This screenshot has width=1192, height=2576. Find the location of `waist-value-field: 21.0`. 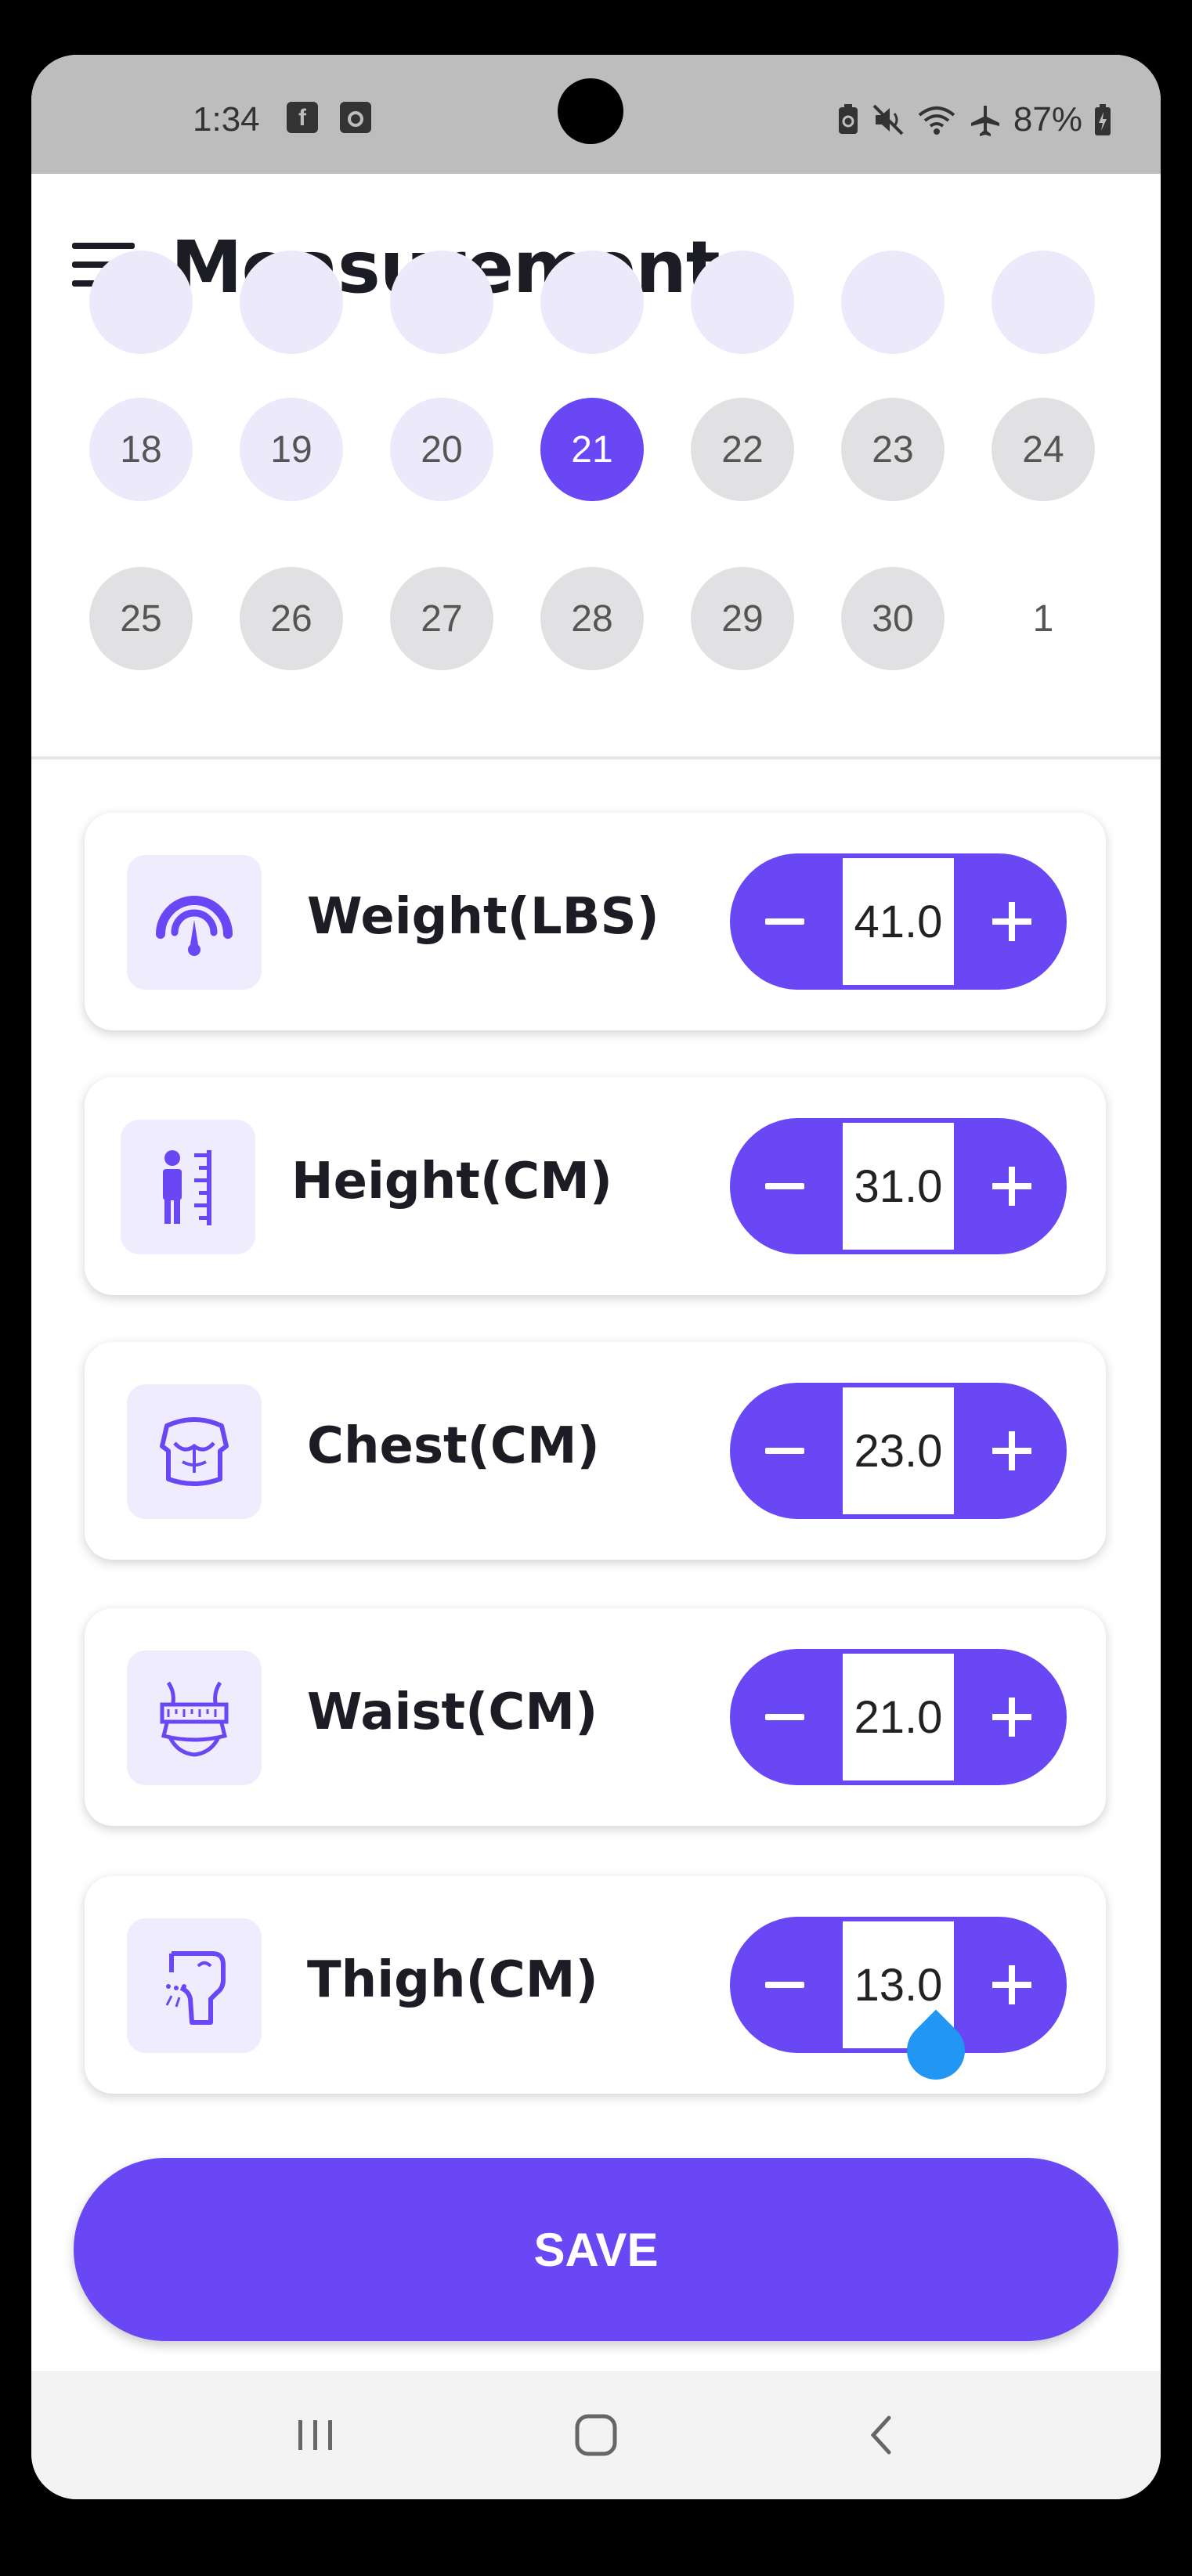

waist-value-field: 21.0 is located at coordinates (899, 1717).